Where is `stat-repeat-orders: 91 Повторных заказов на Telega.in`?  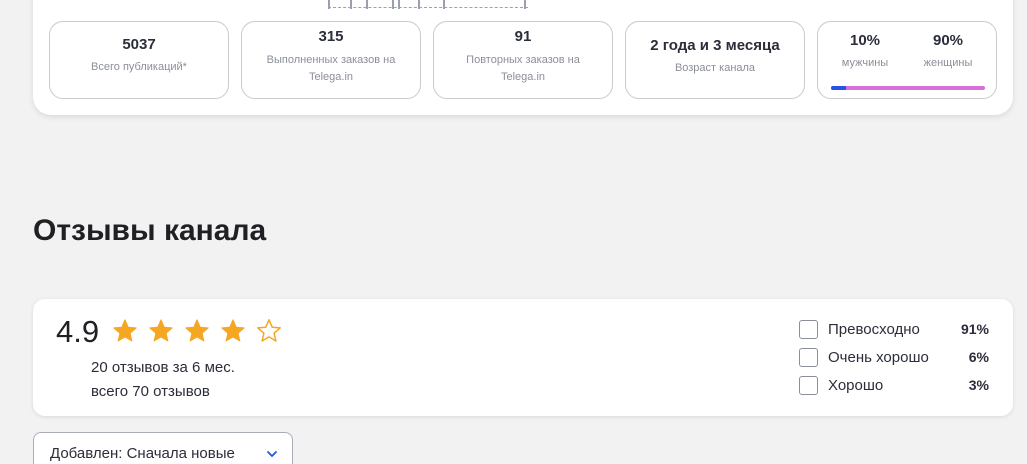
stat-repeat-orders: 91 Повторных заказов на Telega.in is located at coordinates (523, 60).